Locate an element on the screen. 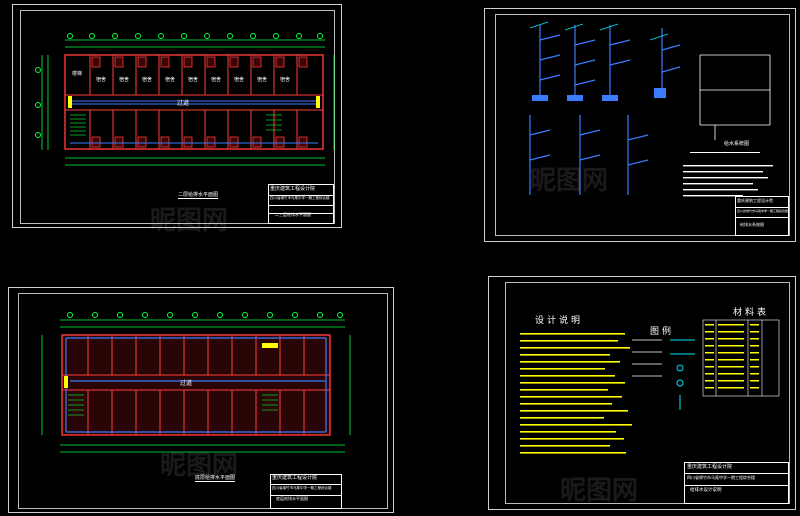 This screenshot has height=516, width=800. title-block-project: 四川省绵竹市马尾中学一期工程综合楼 is located at coordinates (721, 477).